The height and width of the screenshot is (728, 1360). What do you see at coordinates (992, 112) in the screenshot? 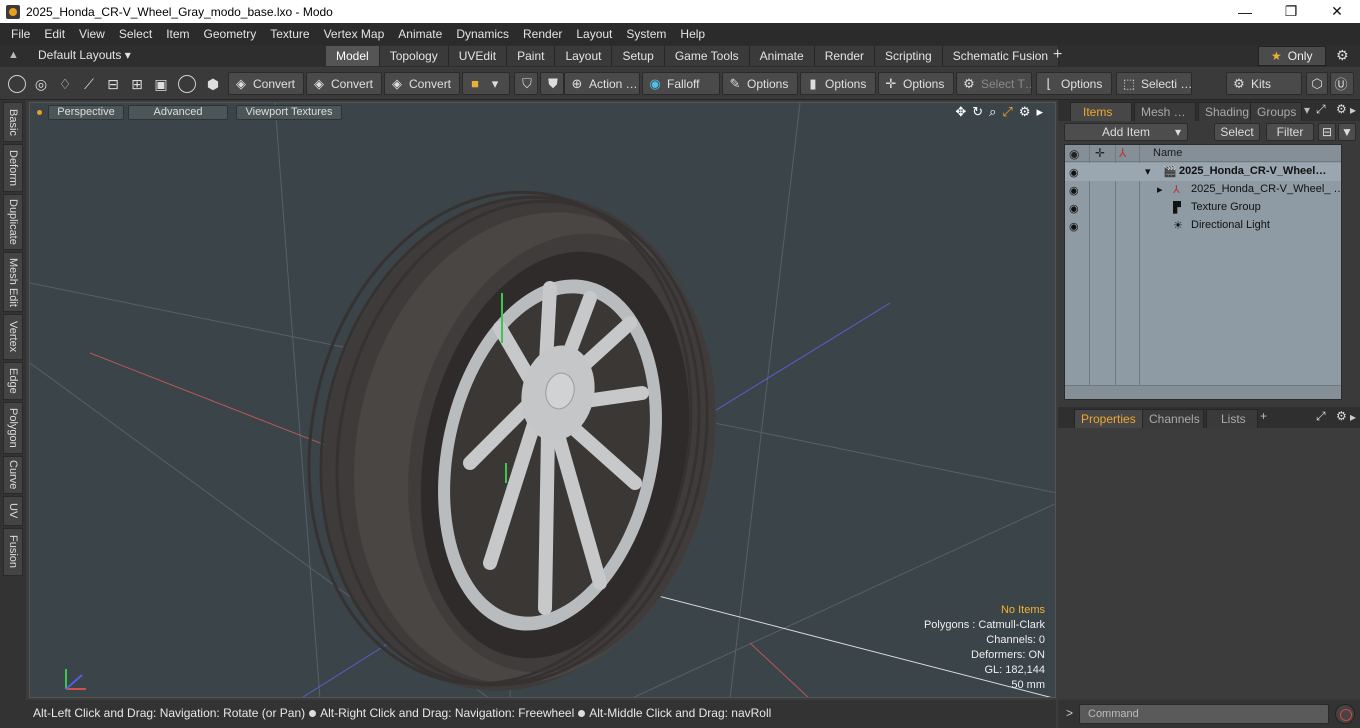
I see `zoom-icon: ⌕` at bounding box center [992, 112].